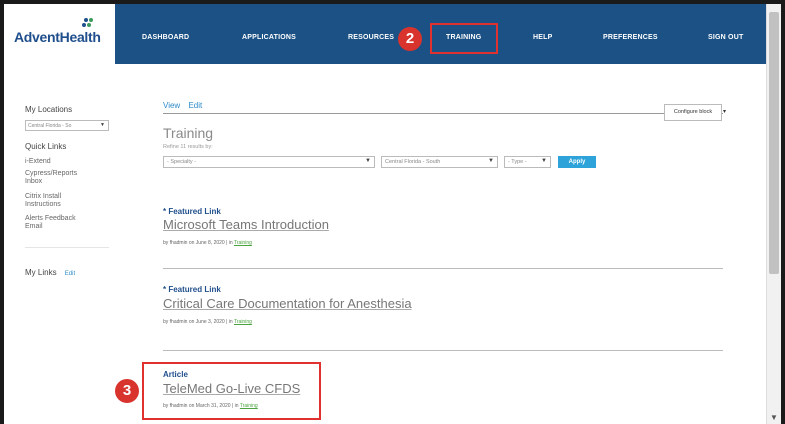 The width and height of the screenshot is (785, 424). I want to click on logo: AdventHealth, so click(59, 34).